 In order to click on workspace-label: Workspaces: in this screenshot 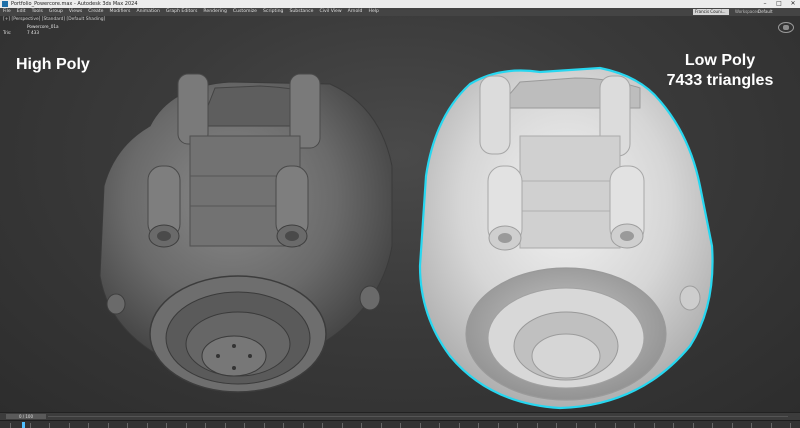, I will do `click(748, 11)`.